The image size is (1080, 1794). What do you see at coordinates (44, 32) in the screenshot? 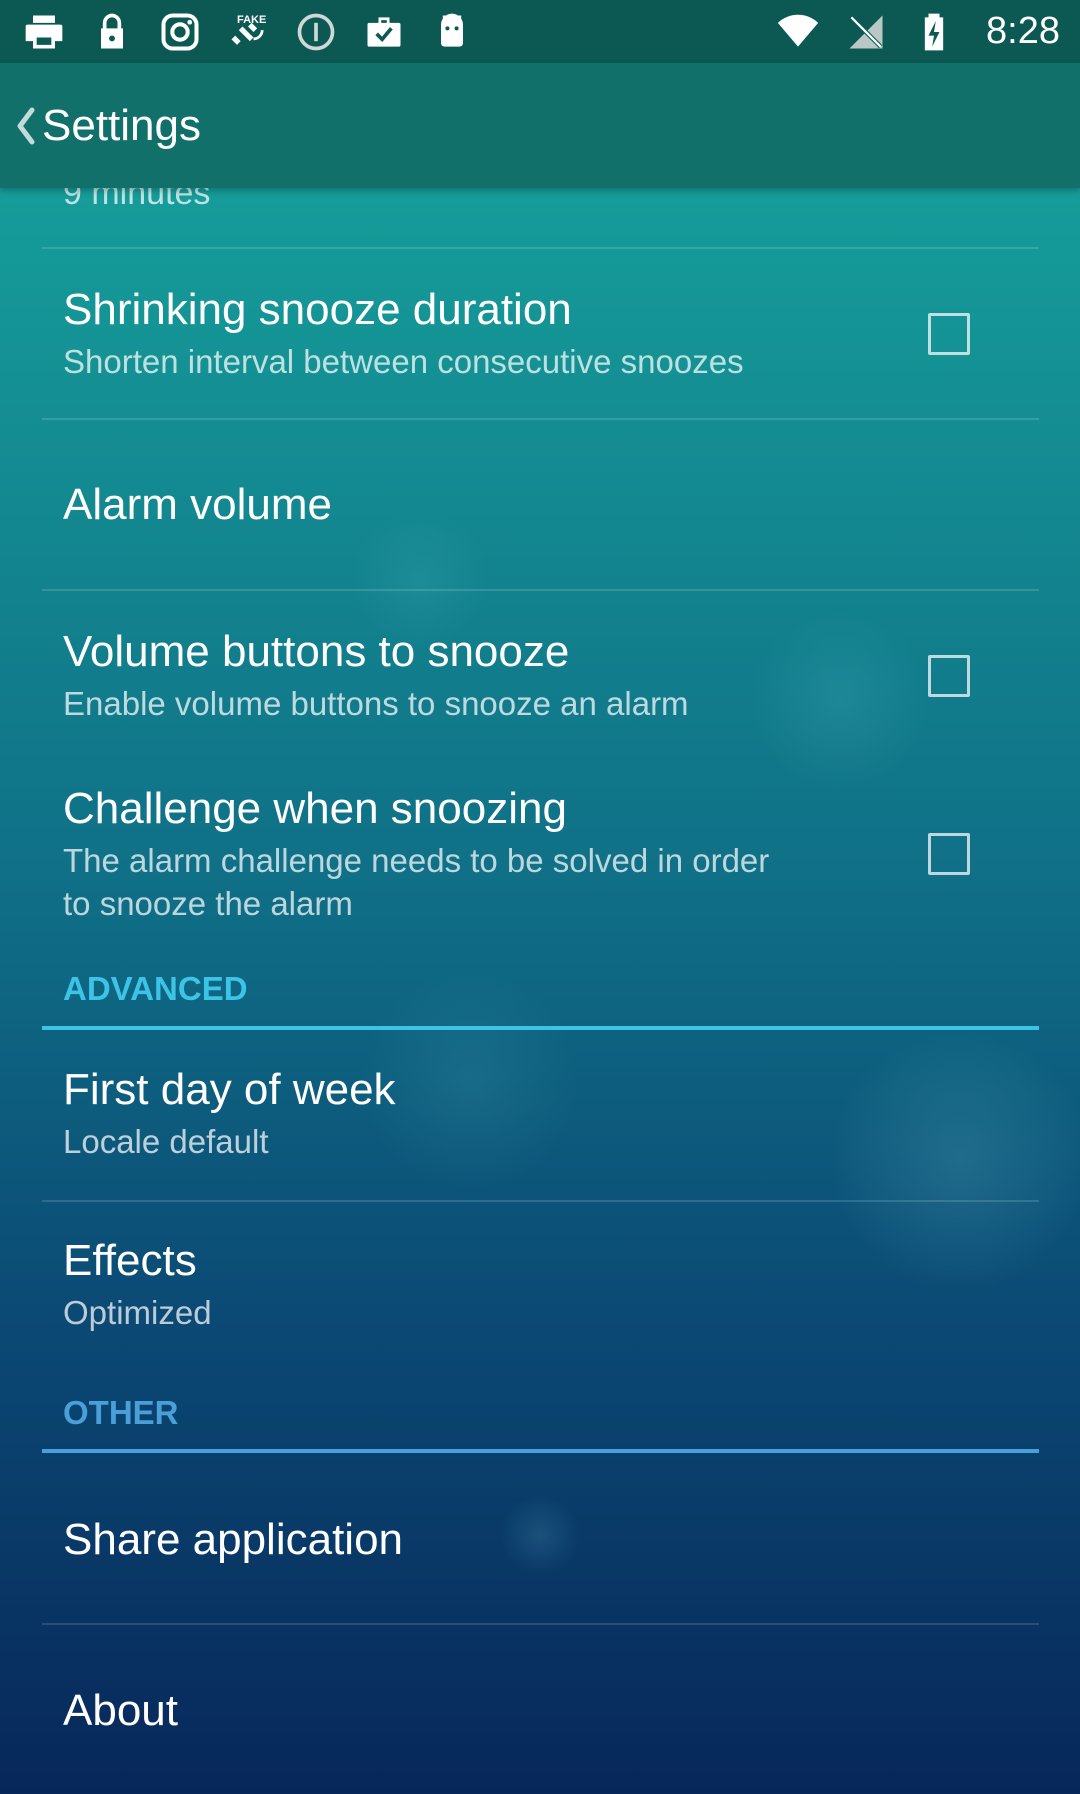
I see `printer-icon` at bounding box center [44, 32].